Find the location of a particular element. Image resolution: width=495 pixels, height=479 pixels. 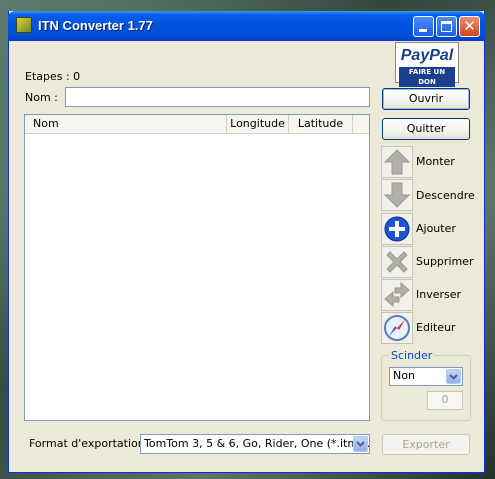

delete-x-icon is located at coordinates (397, 262).